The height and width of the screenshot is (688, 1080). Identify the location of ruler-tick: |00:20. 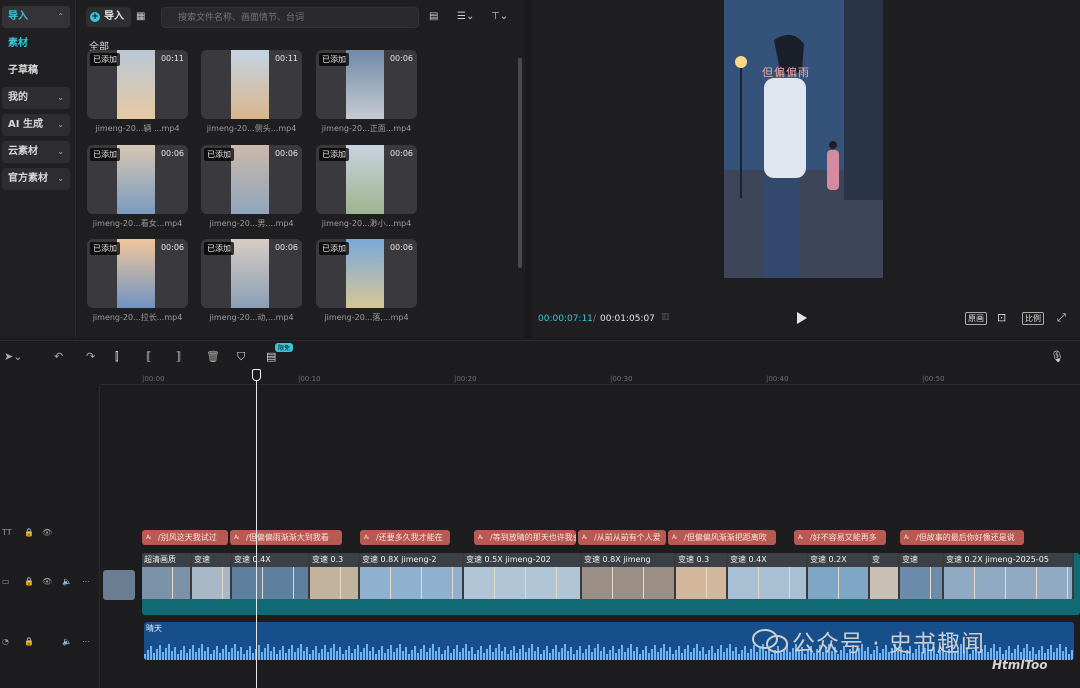
(465, 379).